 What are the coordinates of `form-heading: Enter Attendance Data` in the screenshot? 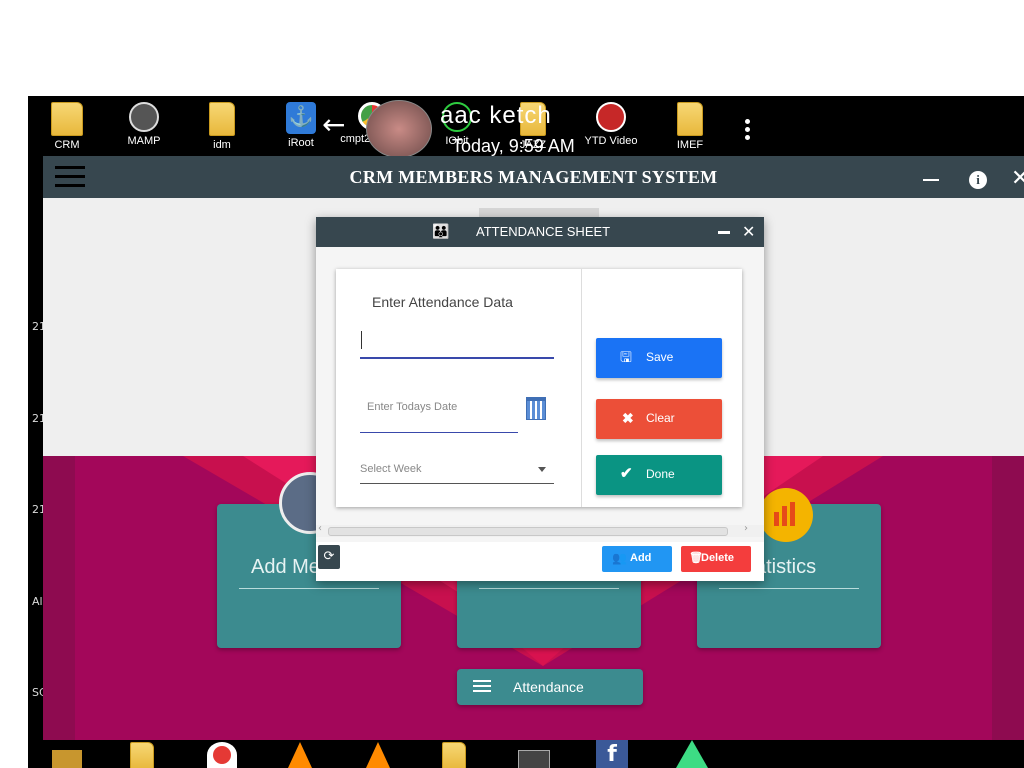 It's located at (442, 302).